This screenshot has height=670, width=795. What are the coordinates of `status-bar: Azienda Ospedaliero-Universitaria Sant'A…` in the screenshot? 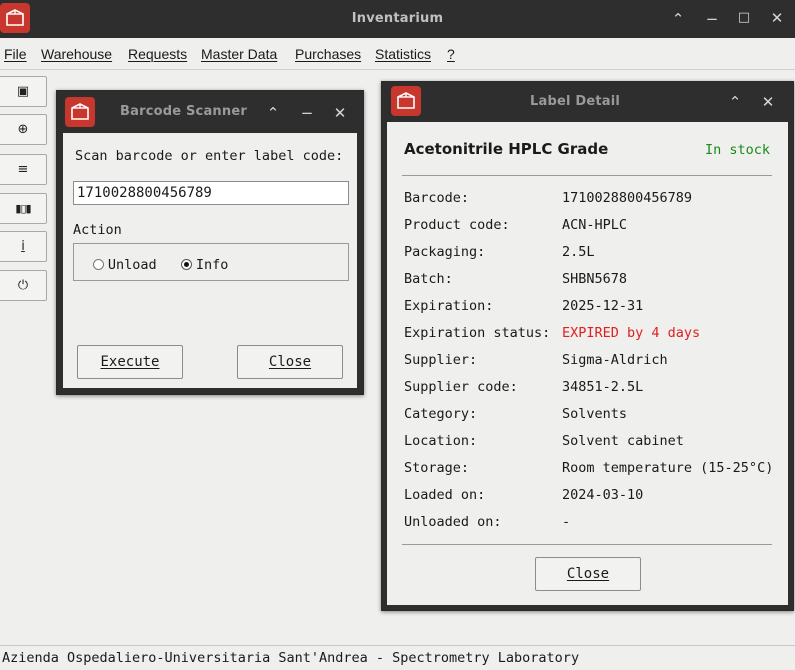 It's located at (397, 657).